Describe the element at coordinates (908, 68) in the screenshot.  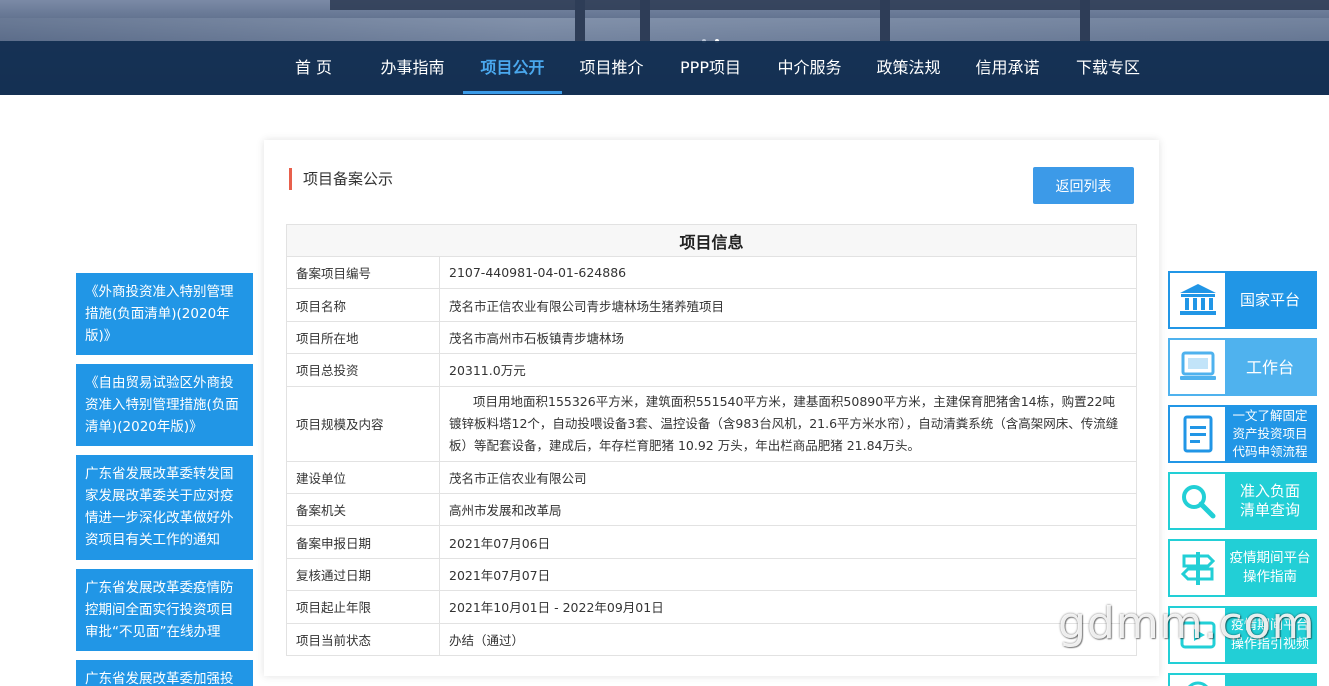
I see `nav-policy: 政策法规` at that location.